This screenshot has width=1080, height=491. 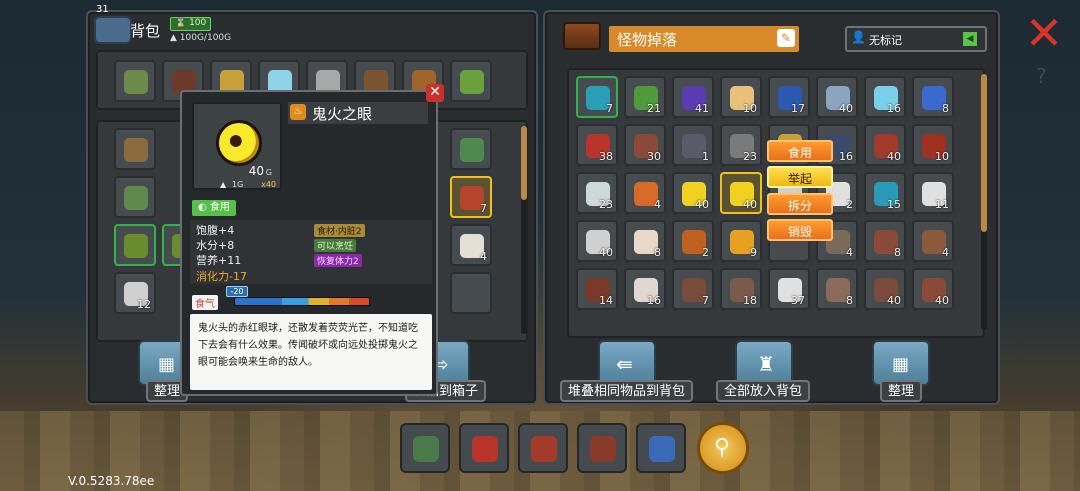 What do you see at coordinates (693, 145) in the screenshot?
I see `loot-slot: 1` at bounding box center [693, 145].